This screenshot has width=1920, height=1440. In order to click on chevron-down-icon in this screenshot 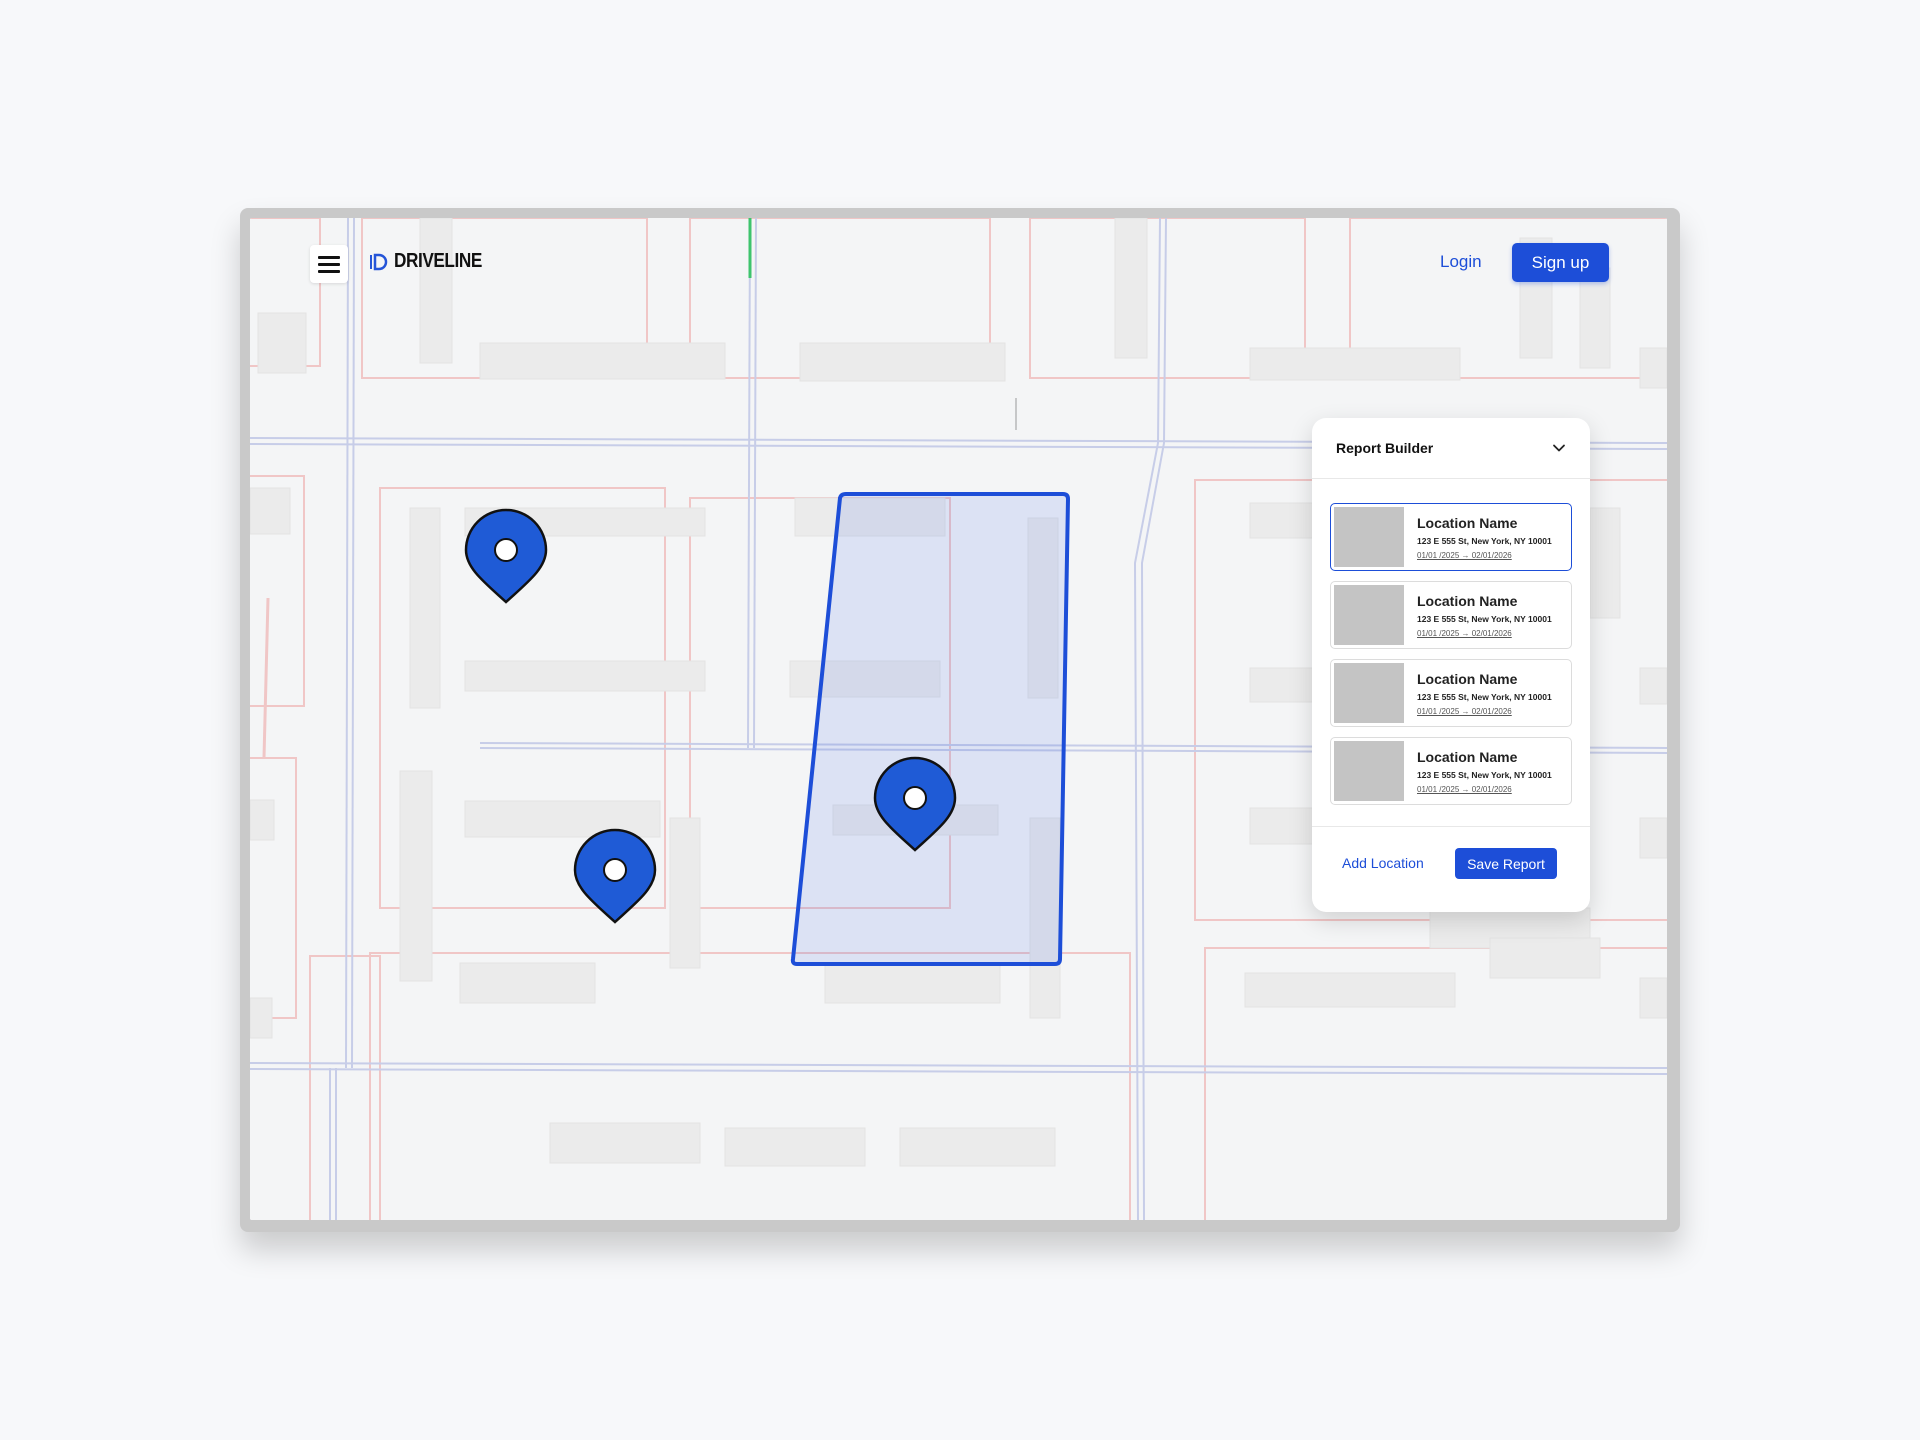, I will do `click(1559, 448)`.